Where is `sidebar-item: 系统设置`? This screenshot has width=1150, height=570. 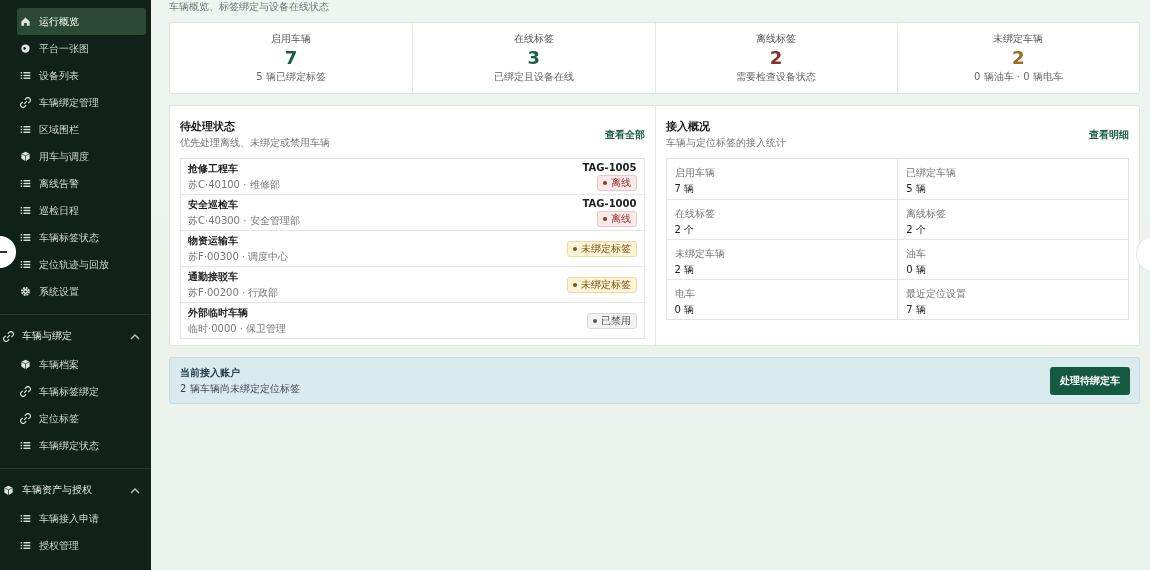 sidebar-item: 系统设置 is located at coordinates (81, 291).